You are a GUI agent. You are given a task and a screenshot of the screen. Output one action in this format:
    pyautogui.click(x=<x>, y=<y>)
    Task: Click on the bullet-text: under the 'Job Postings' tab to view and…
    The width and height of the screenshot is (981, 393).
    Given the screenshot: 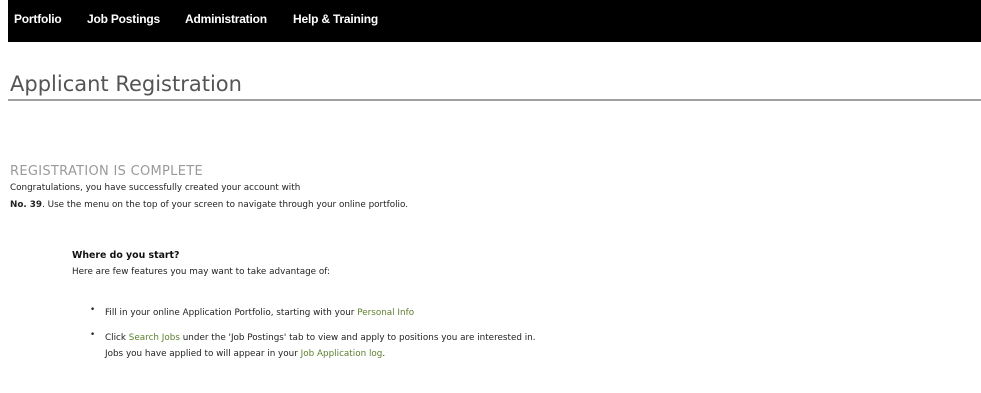 What is the action you would take?
    pyautogui.click(x=357, y=338)
    